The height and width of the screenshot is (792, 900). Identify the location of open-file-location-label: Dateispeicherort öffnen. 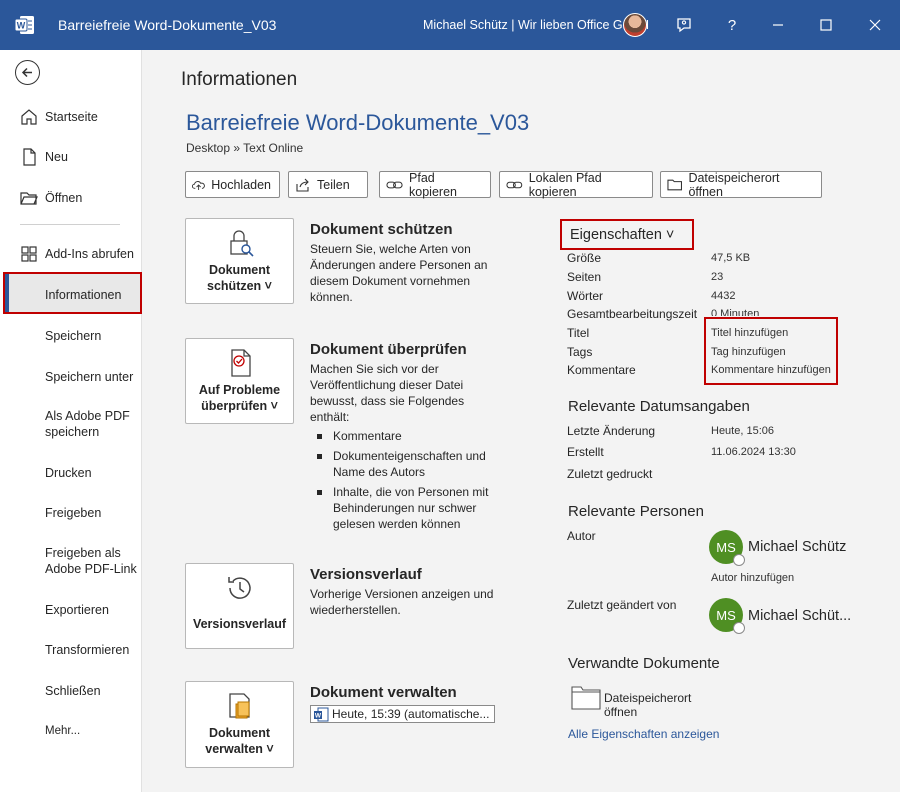
(734, 184).